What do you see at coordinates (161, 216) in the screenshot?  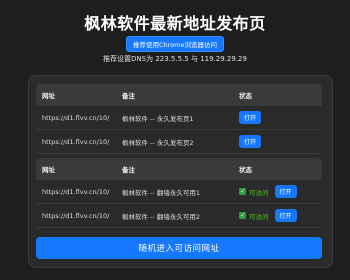 I see `row-note: 枫林软件 -- 翻墙永久可用2` at bounding box center [161, 216].